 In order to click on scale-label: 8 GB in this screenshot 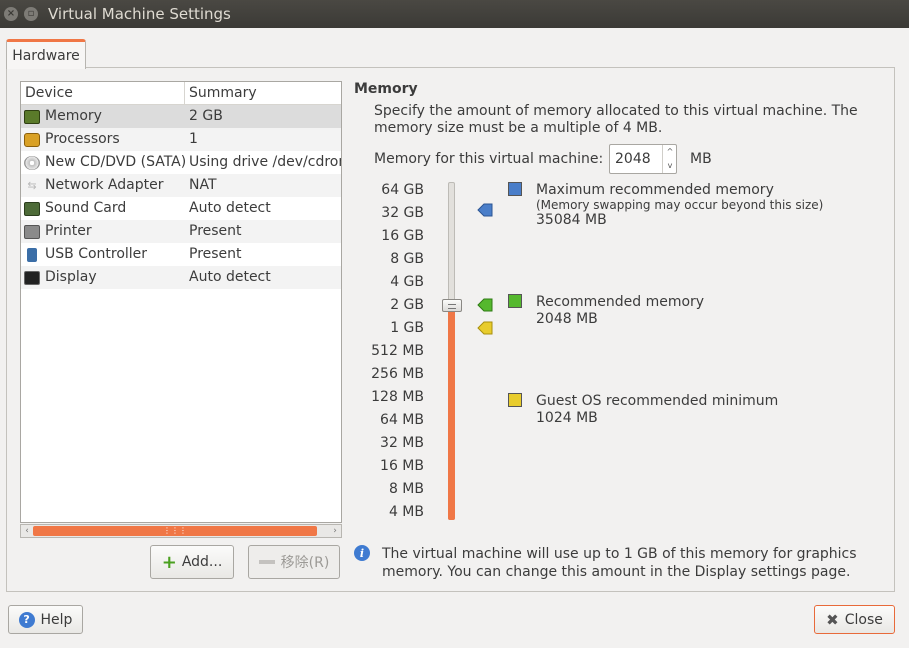, I will do `click(407, 259)`.